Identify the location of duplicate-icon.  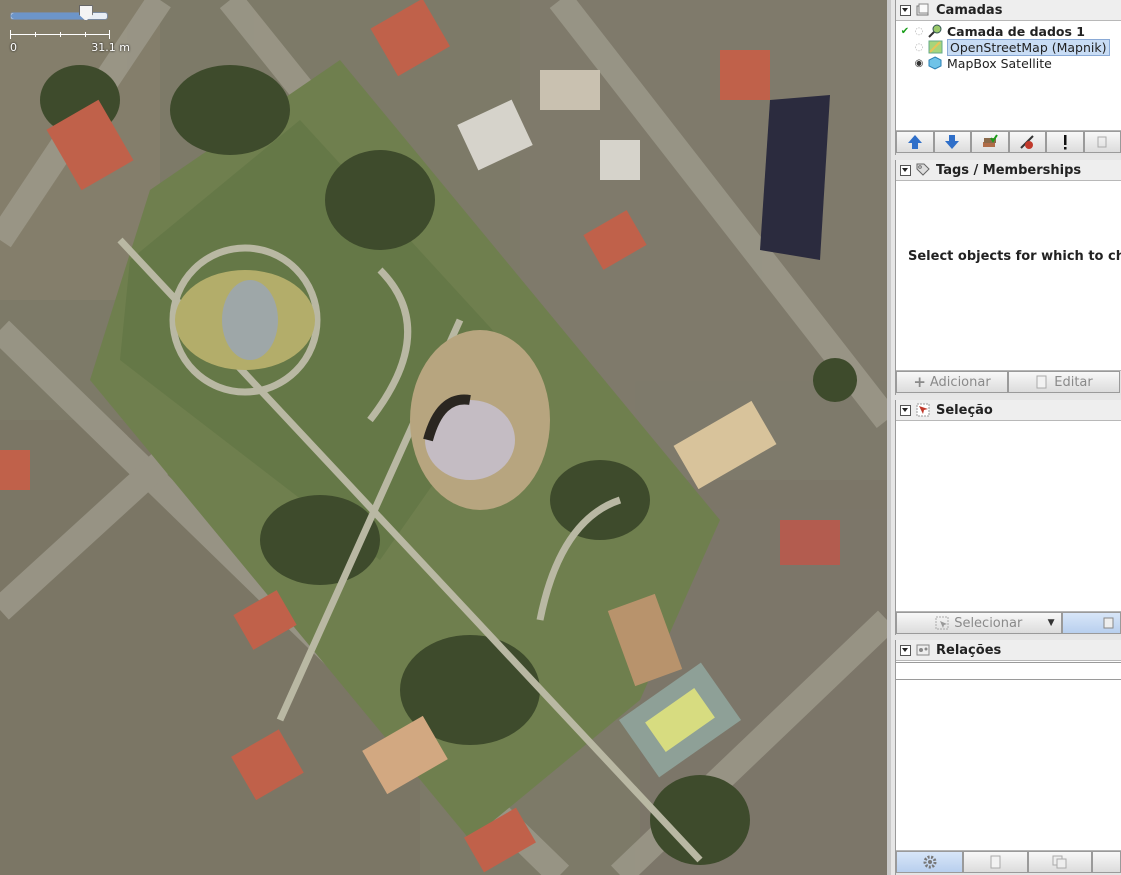
(1059, 862).